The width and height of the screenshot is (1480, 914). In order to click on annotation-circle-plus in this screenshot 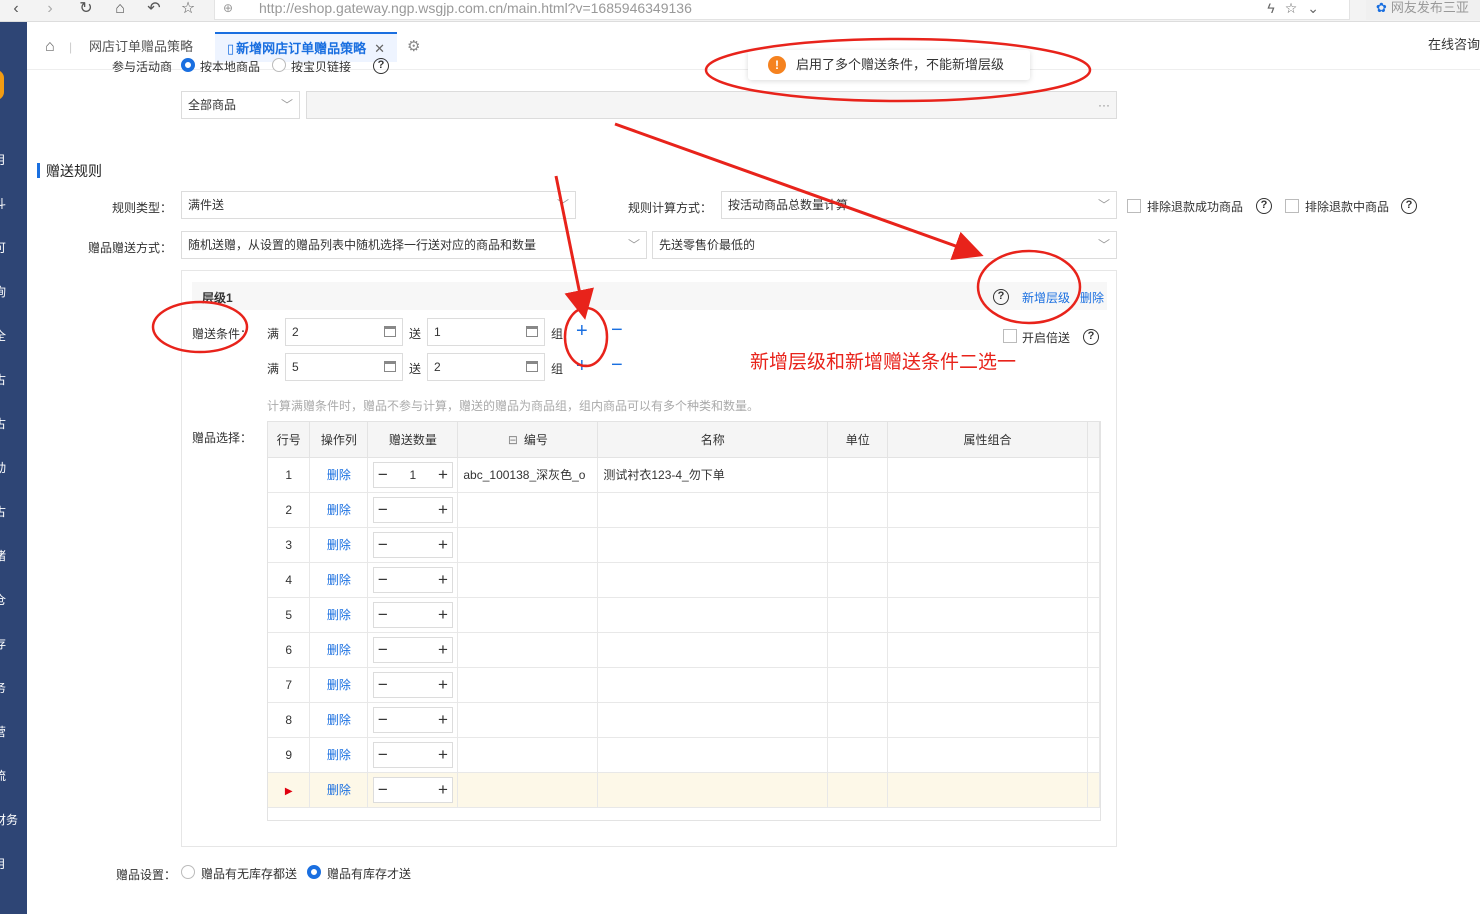, I will do `click(586, 337)`.